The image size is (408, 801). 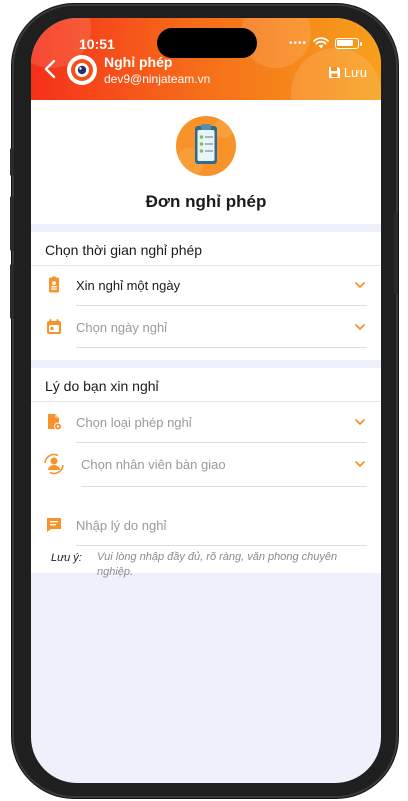 I want to click on leave-date-placeholder: Chọn ngày nghỉ, so click(x=122, y=327).